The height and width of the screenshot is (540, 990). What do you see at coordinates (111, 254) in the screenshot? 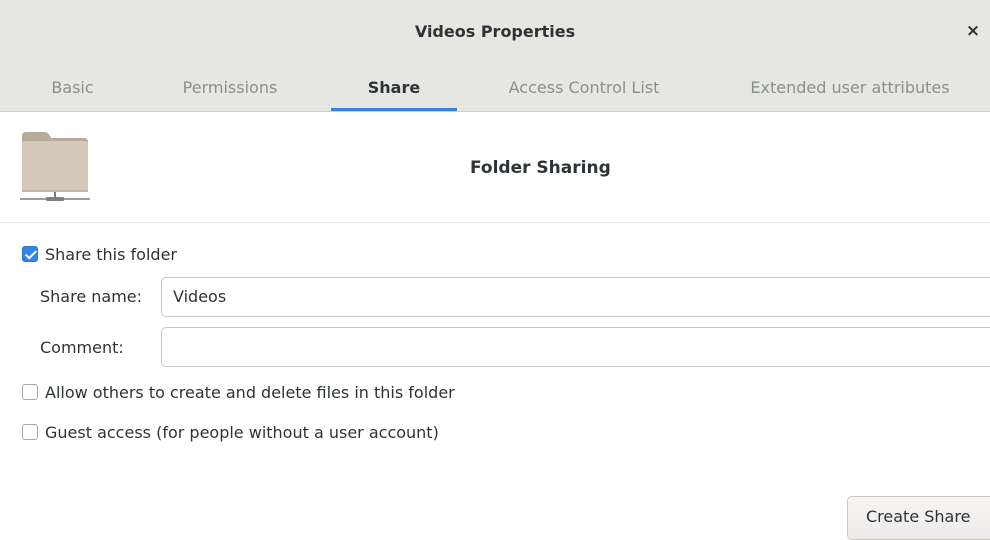
I see `share-folder-label: Share this folder` at bounding box center [111, 254].